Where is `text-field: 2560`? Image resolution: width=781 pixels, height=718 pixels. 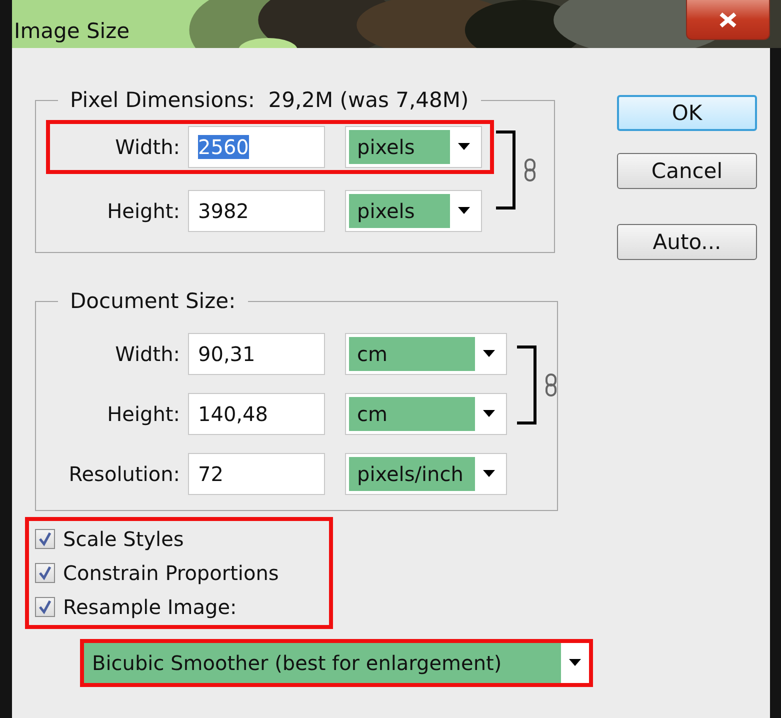 text-field: 2560 is located at coordinates (256, 147).